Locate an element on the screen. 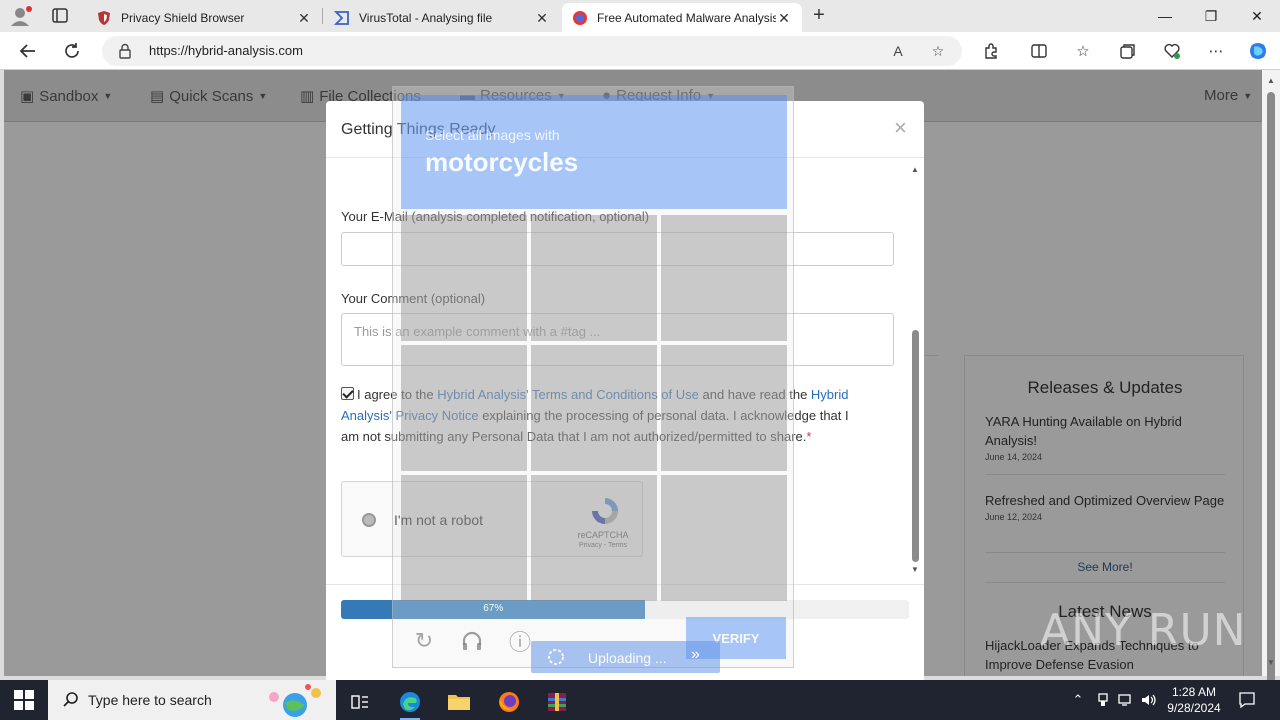  network-icon is located at coordinates (1126, 700).